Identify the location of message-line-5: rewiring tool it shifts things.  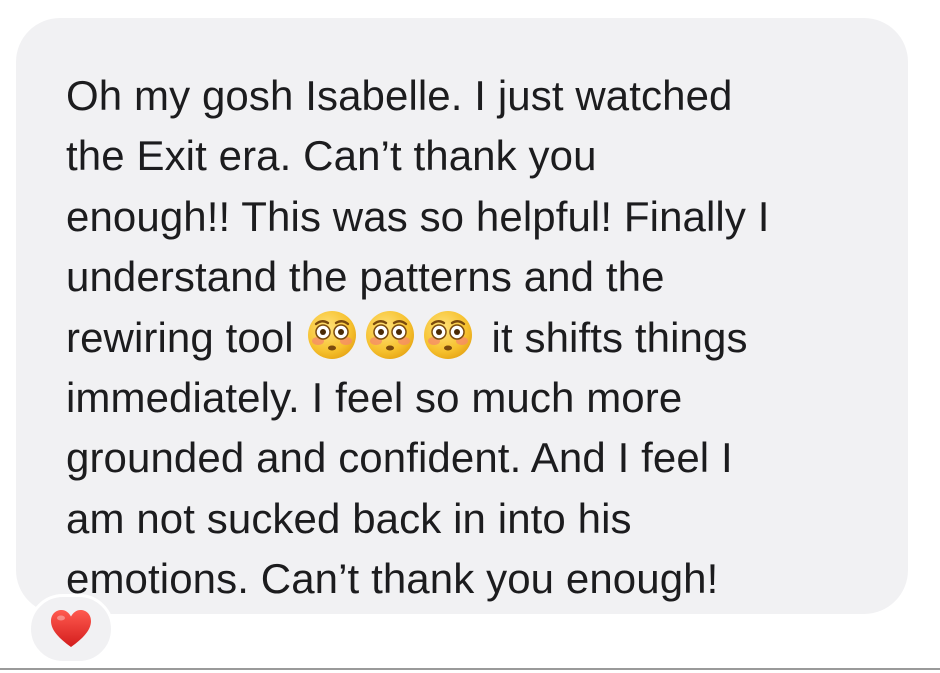
(486, 338).